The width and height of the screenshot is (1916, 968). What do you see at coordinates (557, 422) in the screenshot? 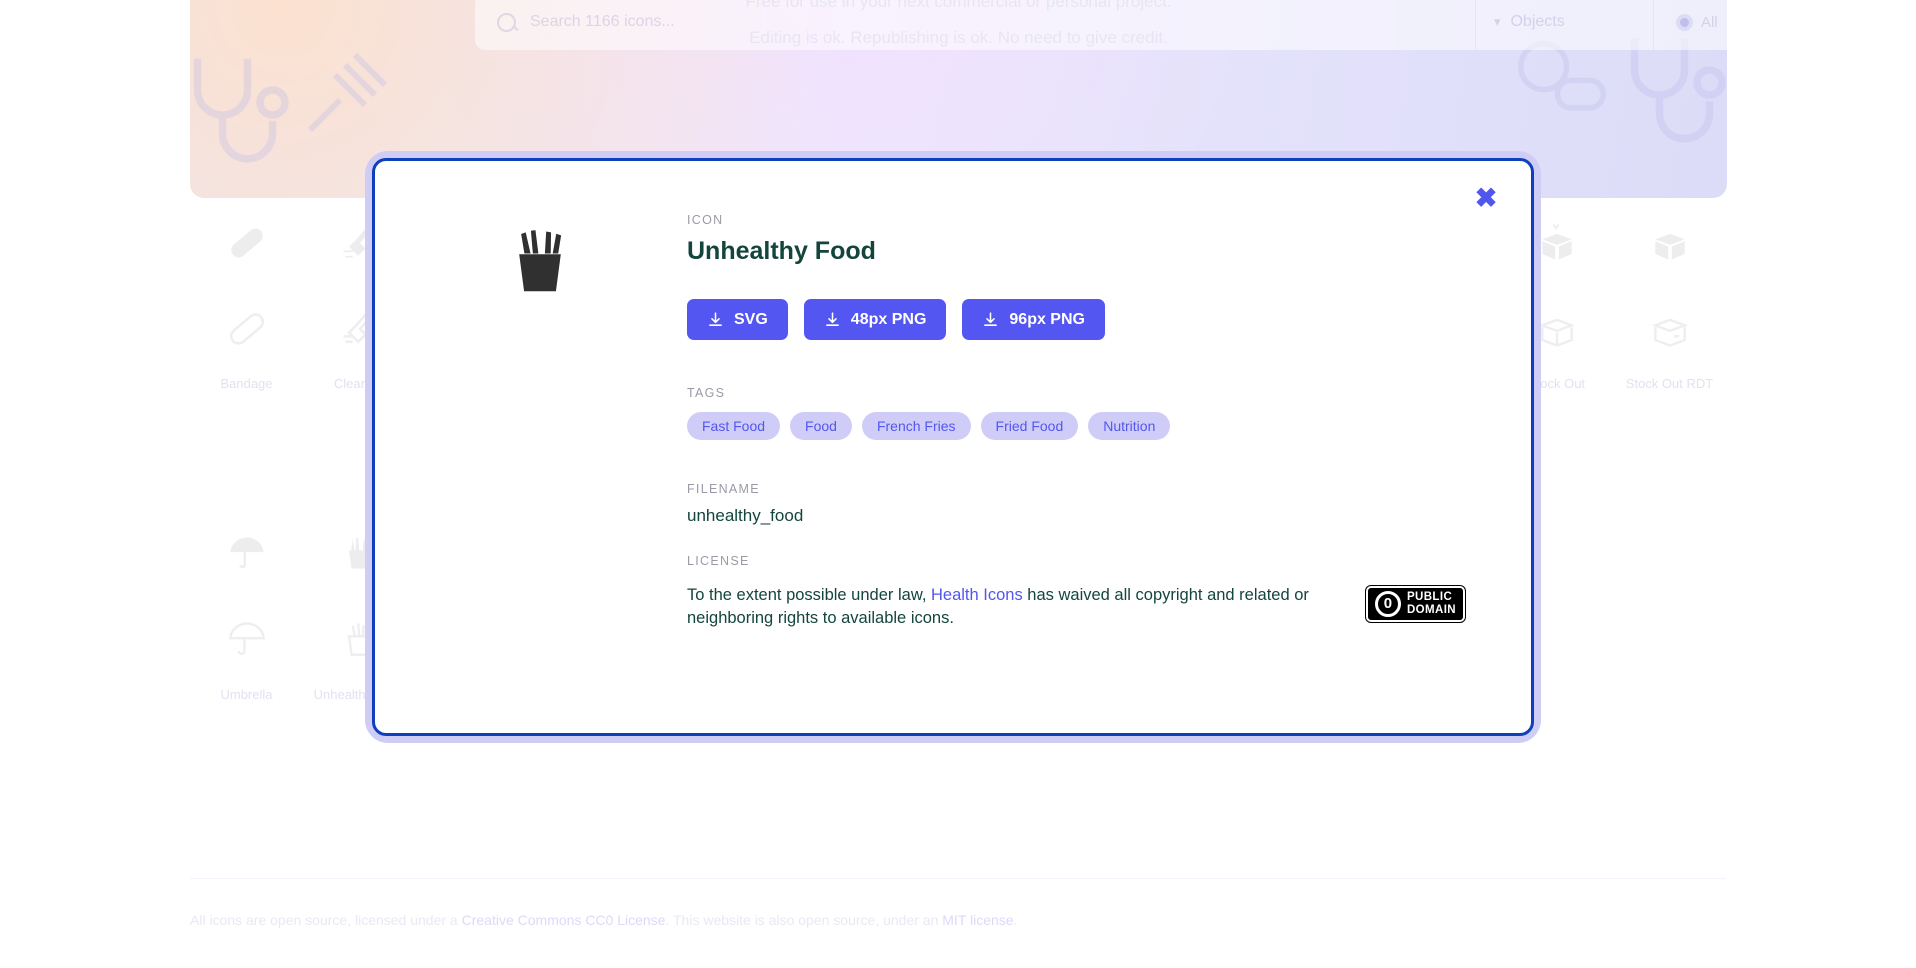
I see `icon-preview` at bounding box center [557, 422].